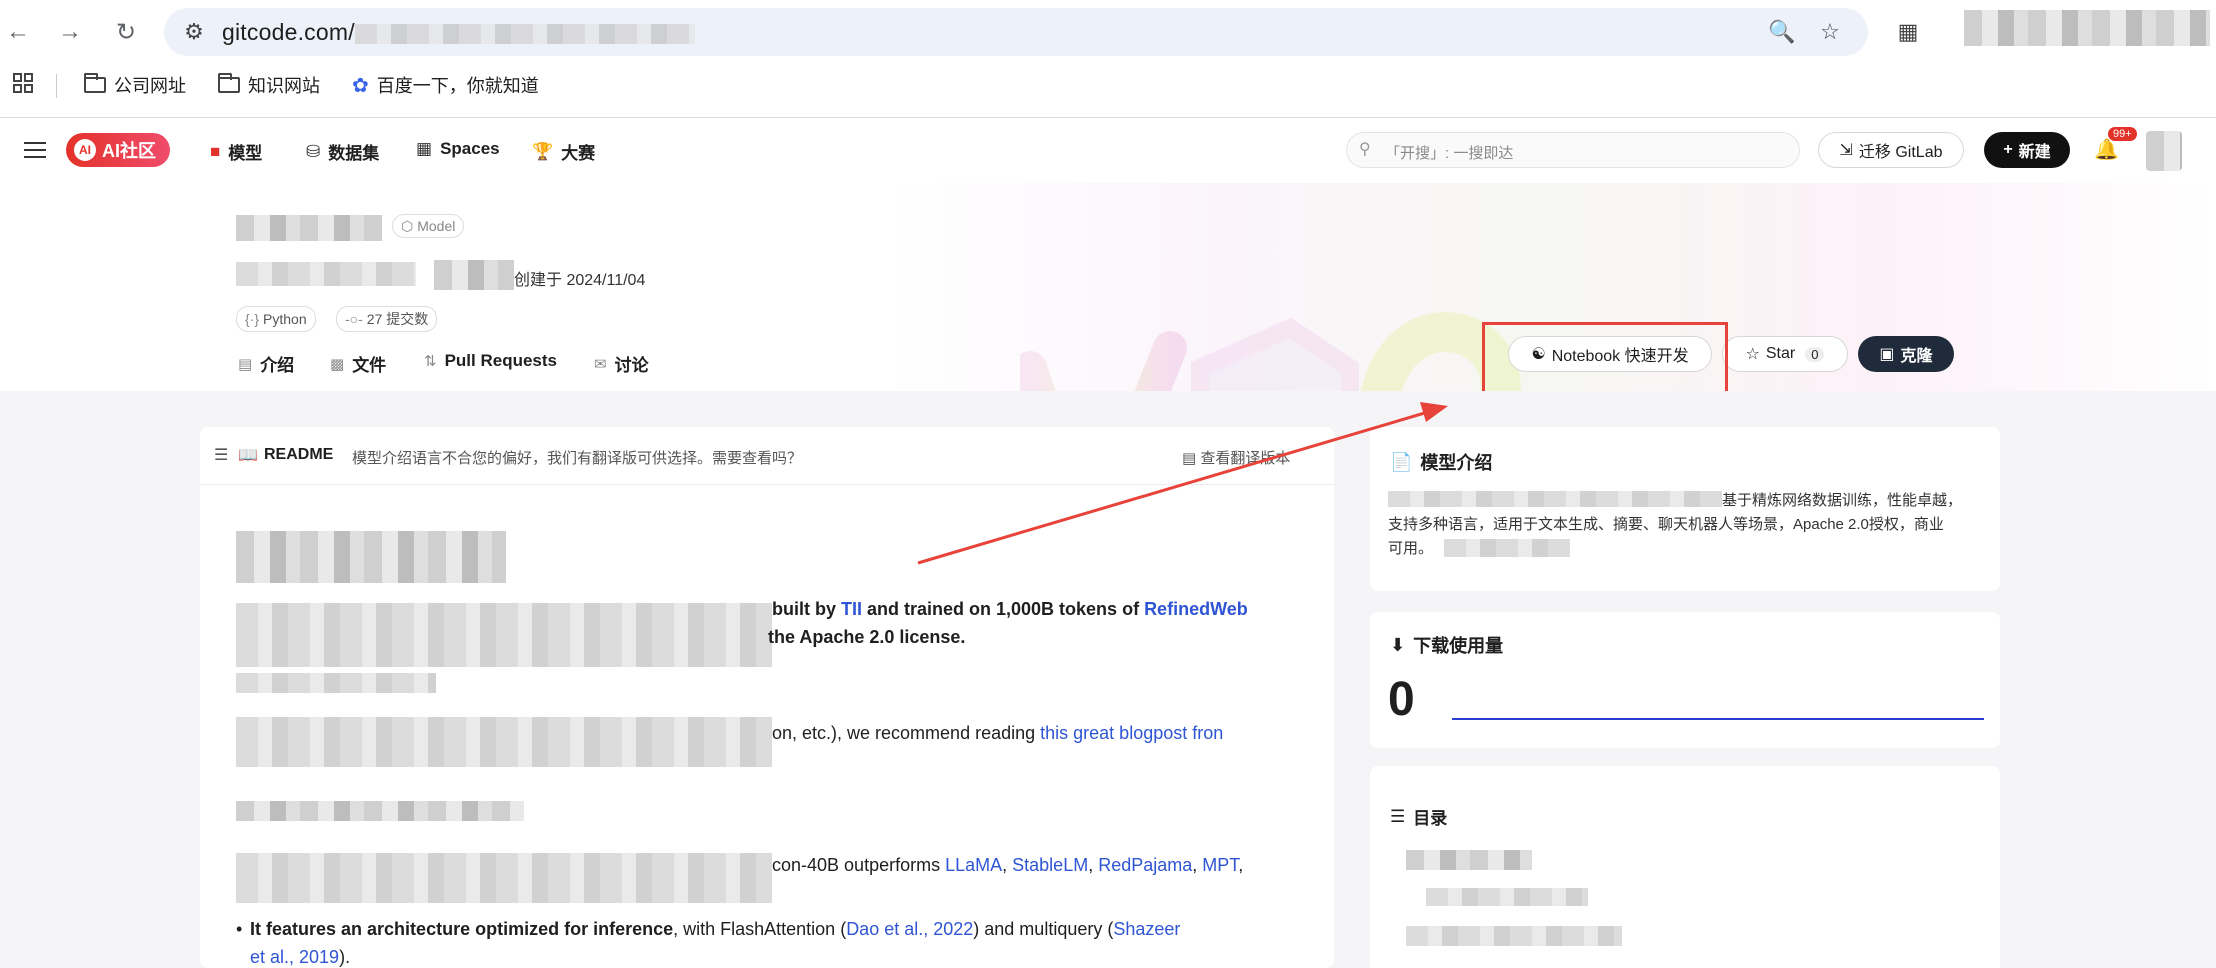 Image resolution: width=2216 pixels, height=968 pixels. What do you see at coordinates (1441, 462) in the screenshot?
I see `model-intro-heading: 📄 模型介绍` at bounding box center [1441, 462].